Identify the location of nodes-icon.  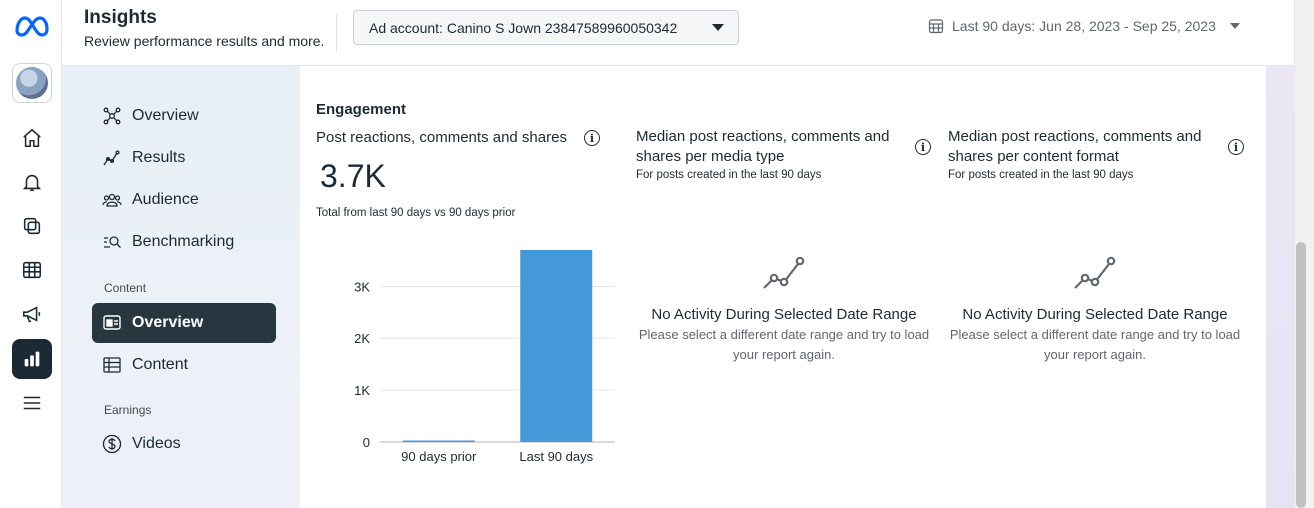
(112, 116).